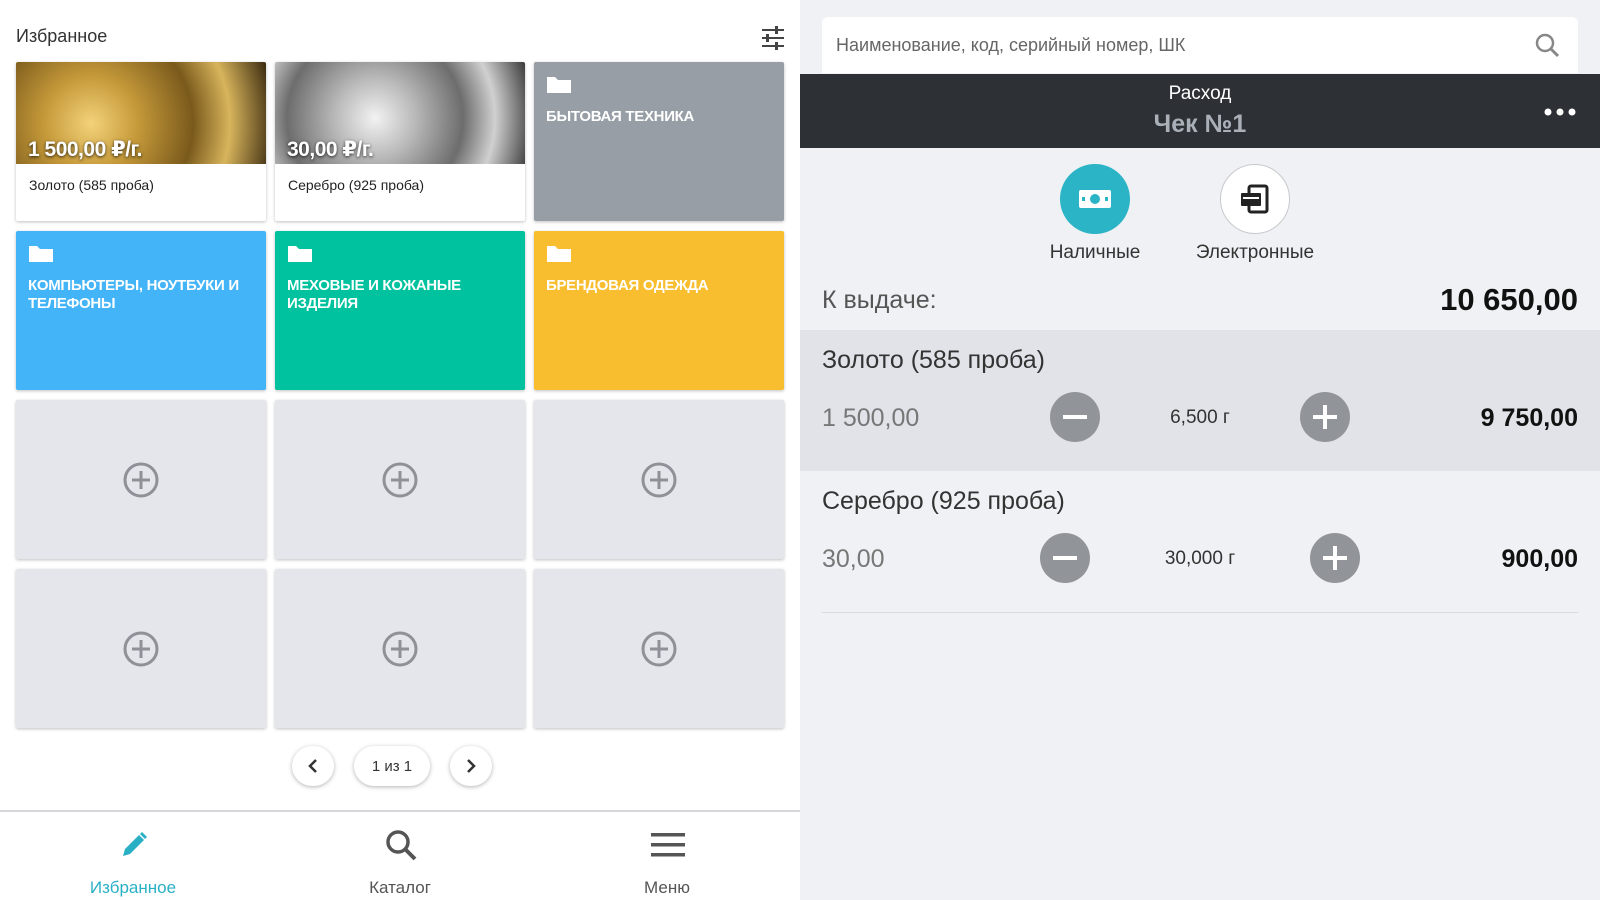 The width and height of the screenshot is (1600, 900). Describe the element at coordinates (356, 185) in the screenshot. I see `product-name: Серебро (925 проба)` at that location.